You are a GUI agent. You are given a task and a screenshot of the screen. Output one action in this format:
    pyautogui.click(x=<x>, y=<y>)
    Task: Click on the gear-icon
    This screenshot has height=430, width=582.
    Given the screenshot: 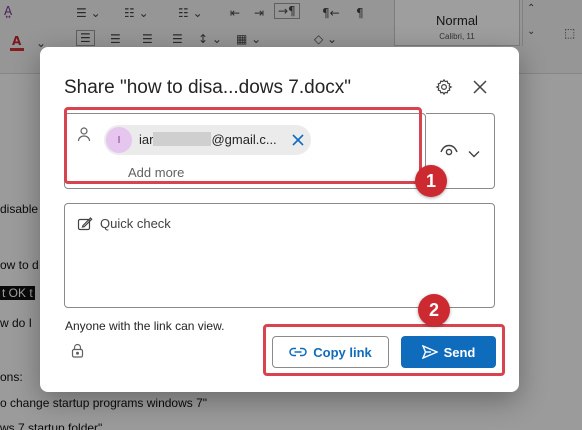 What is the action you would take?
    pyautogui.click(x=444, y=87)
    